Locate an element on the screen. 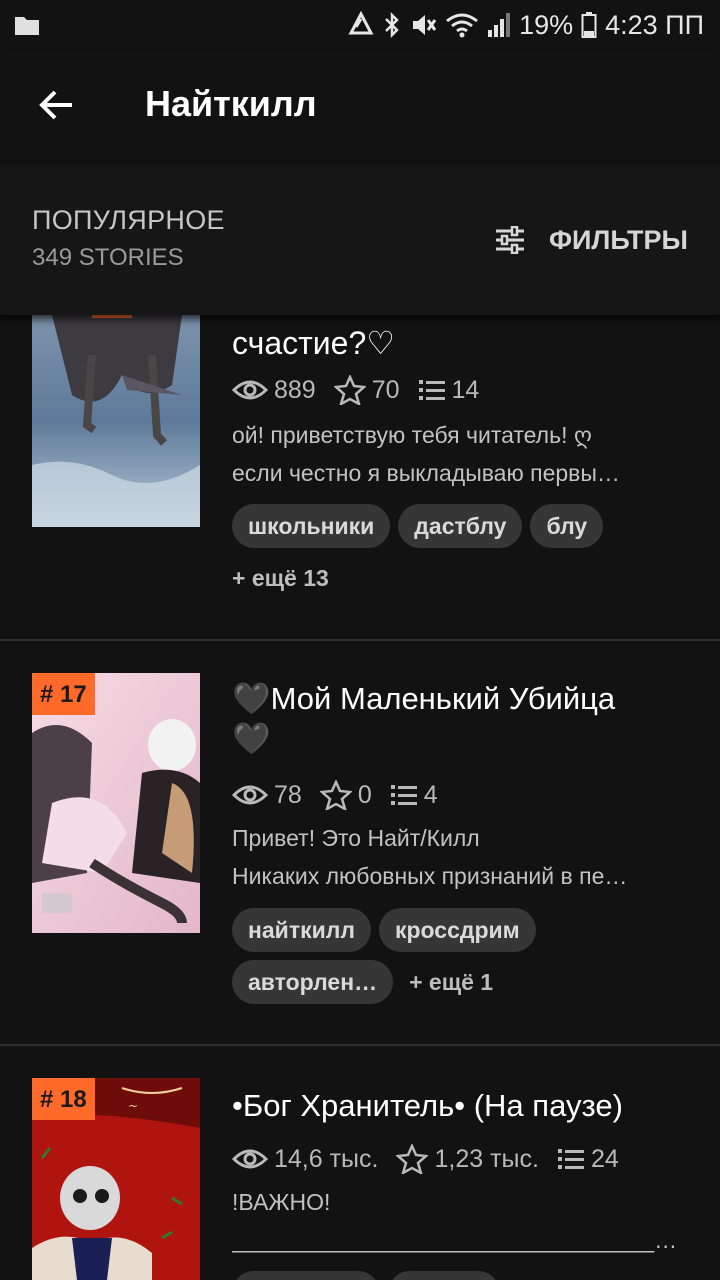  arrow-left-icon is located at coordinates (55, 105).